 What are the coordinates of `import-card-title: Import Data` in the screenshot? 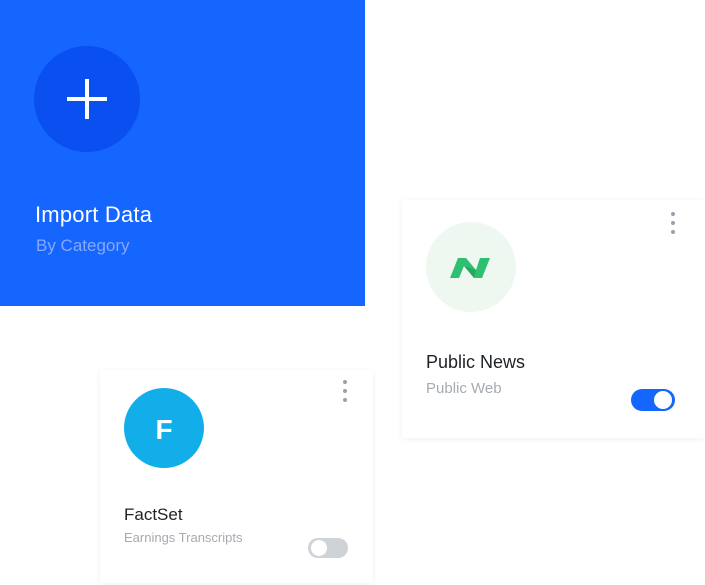 It's located at (94, 214).